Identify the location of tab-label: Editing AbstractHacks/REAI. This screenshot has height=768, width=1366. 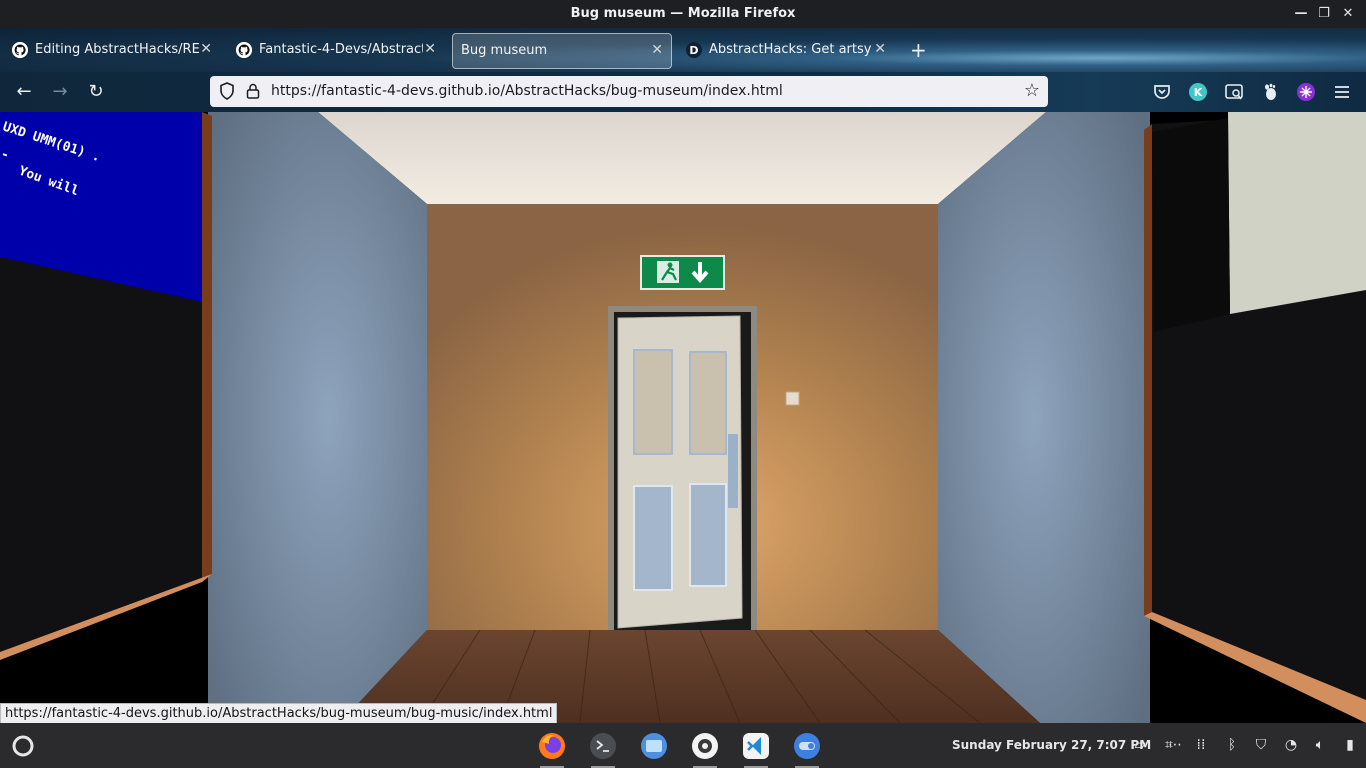
(117, 49).